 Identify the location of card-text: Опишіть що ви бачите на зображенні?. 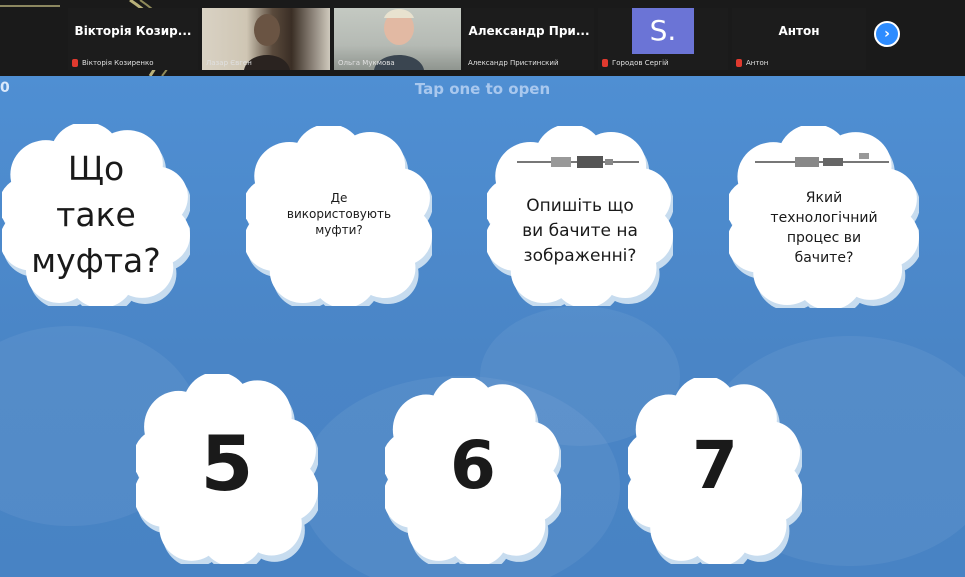
(580, 231).